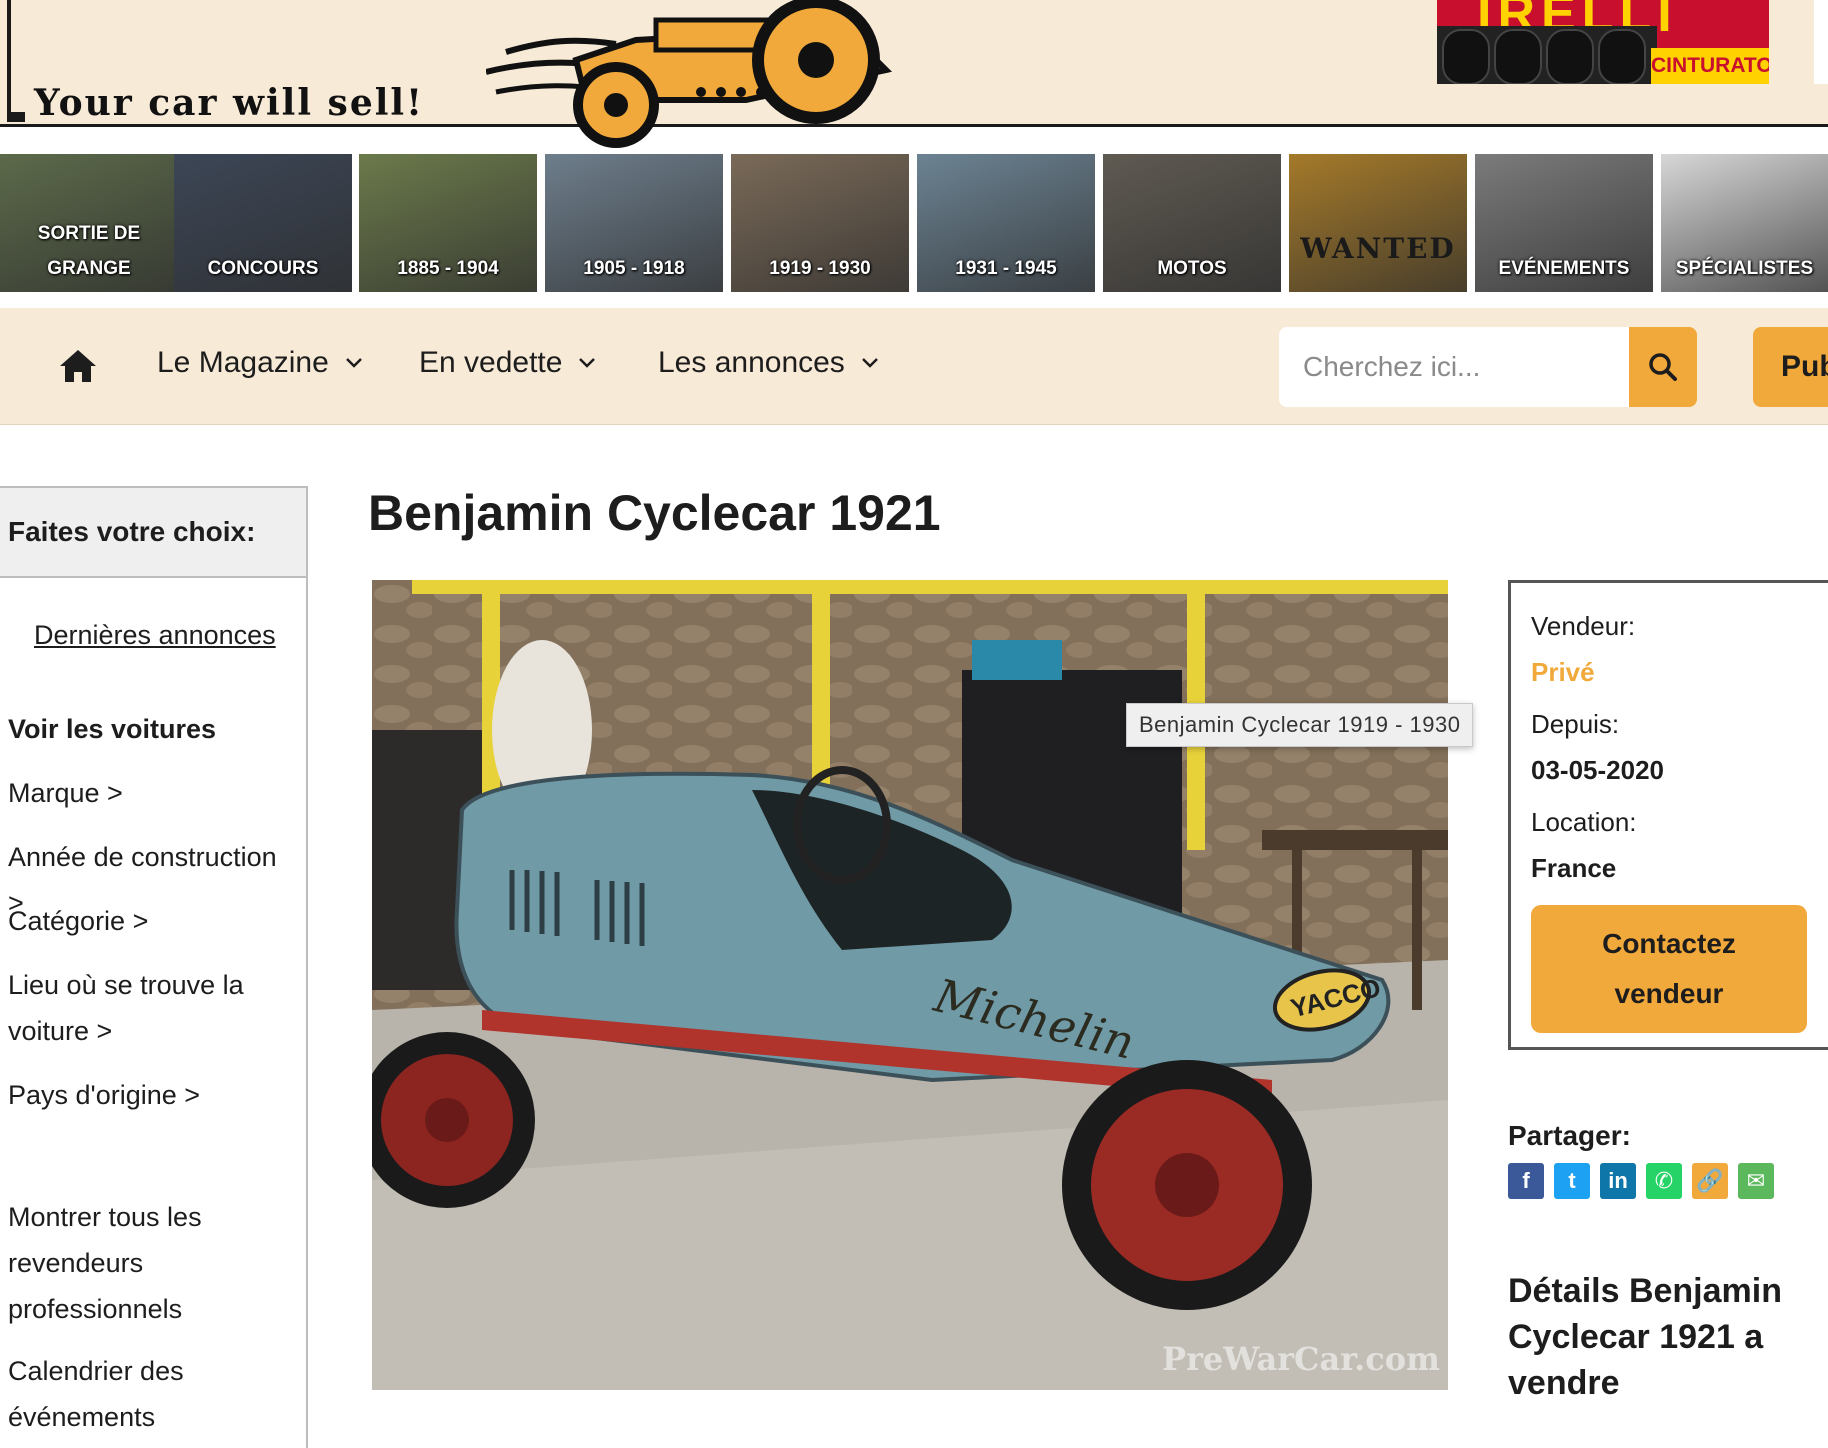  What do you see at coordinates (78, 366) in the screenshot?
I see `home-icon` at bounding box center [78, 366].